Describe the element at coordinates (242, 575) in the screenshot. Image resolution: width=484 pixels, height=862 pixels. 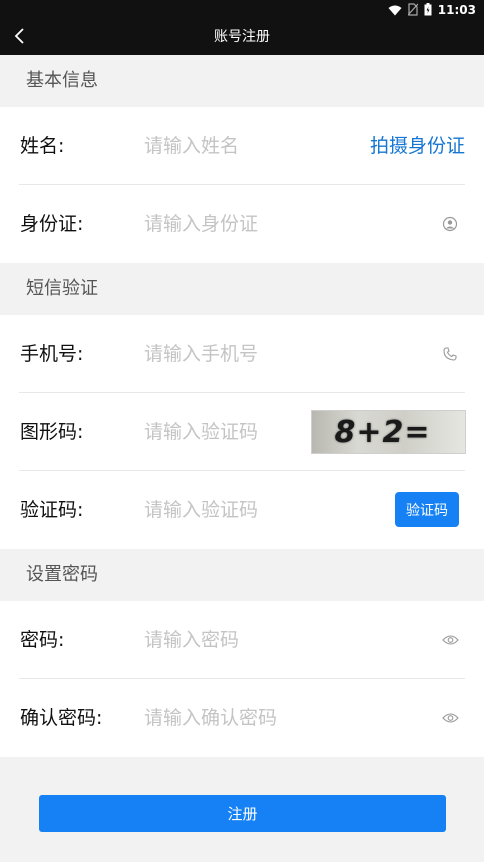
I see `section-header-password: 设置密码` at that location.